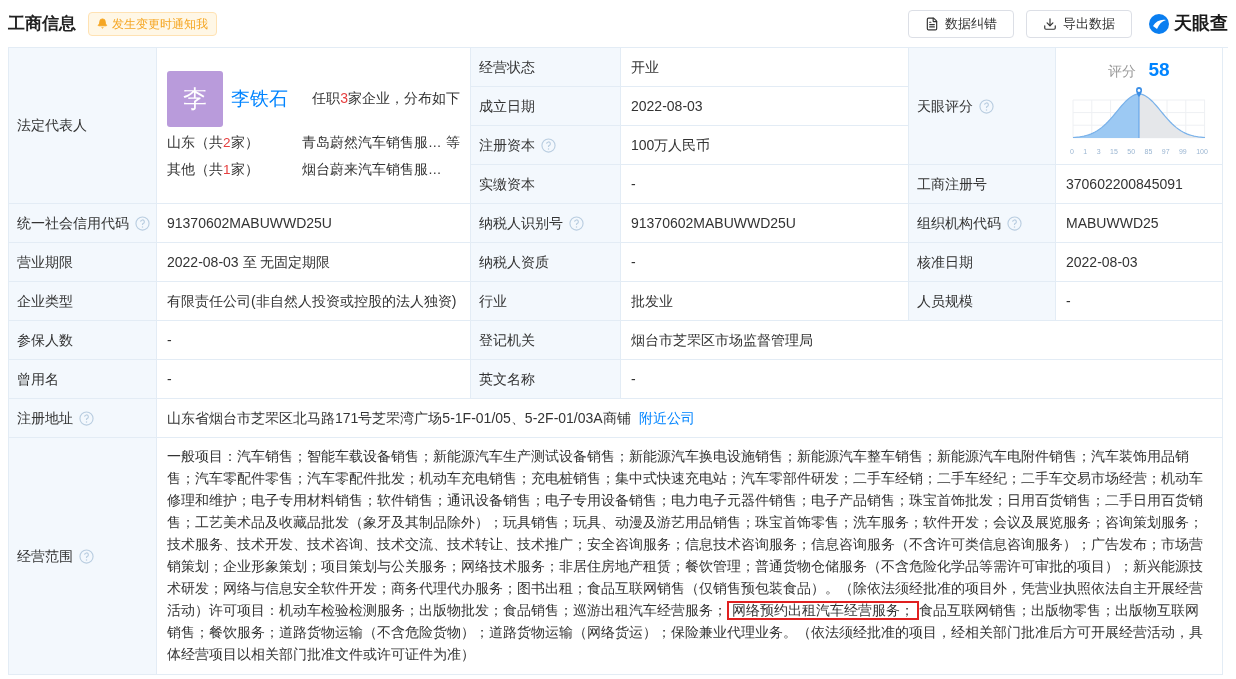 This screenshot has width=1236, height=679. Describe the element at coordinates (945, 301) in the screenshot. I see `field-label: 人员规模` at that location.